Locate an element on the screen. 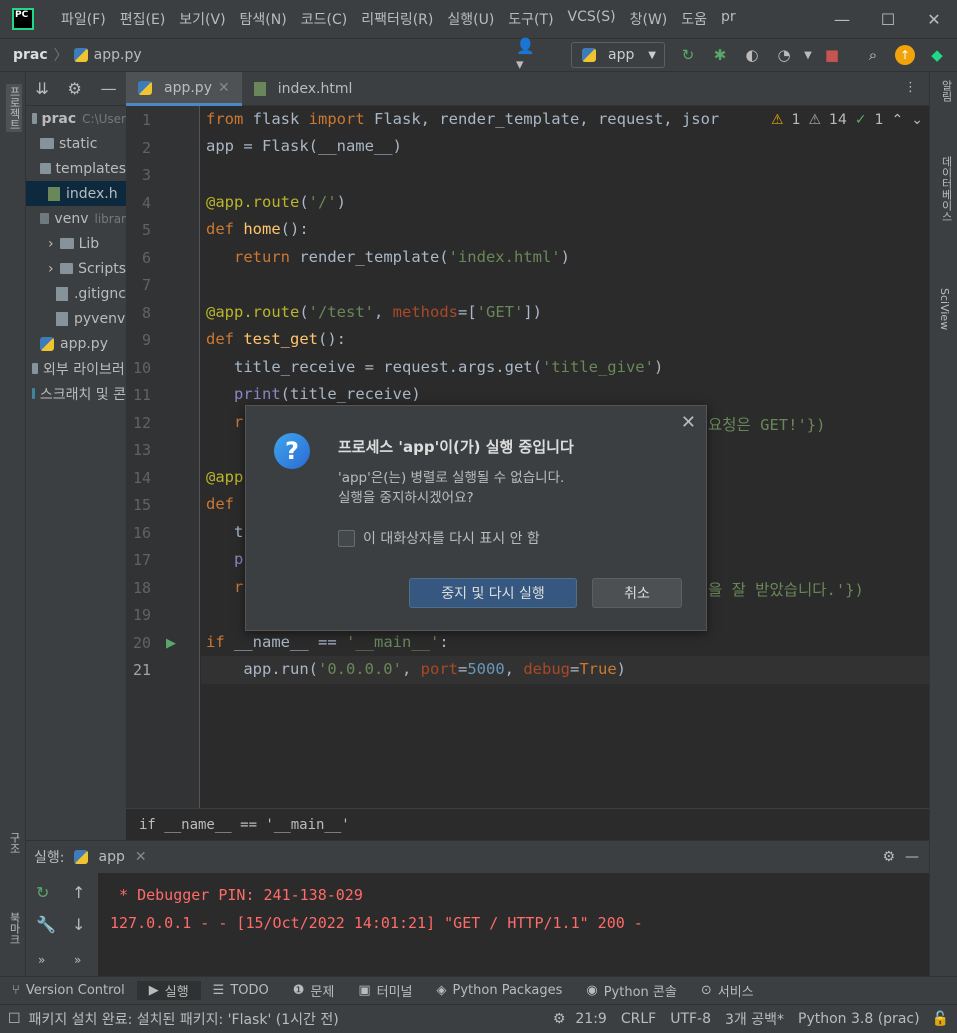 The image size is (957, 1033). menu-item: 리팩터링(R) is located at coordinates (397, 19).